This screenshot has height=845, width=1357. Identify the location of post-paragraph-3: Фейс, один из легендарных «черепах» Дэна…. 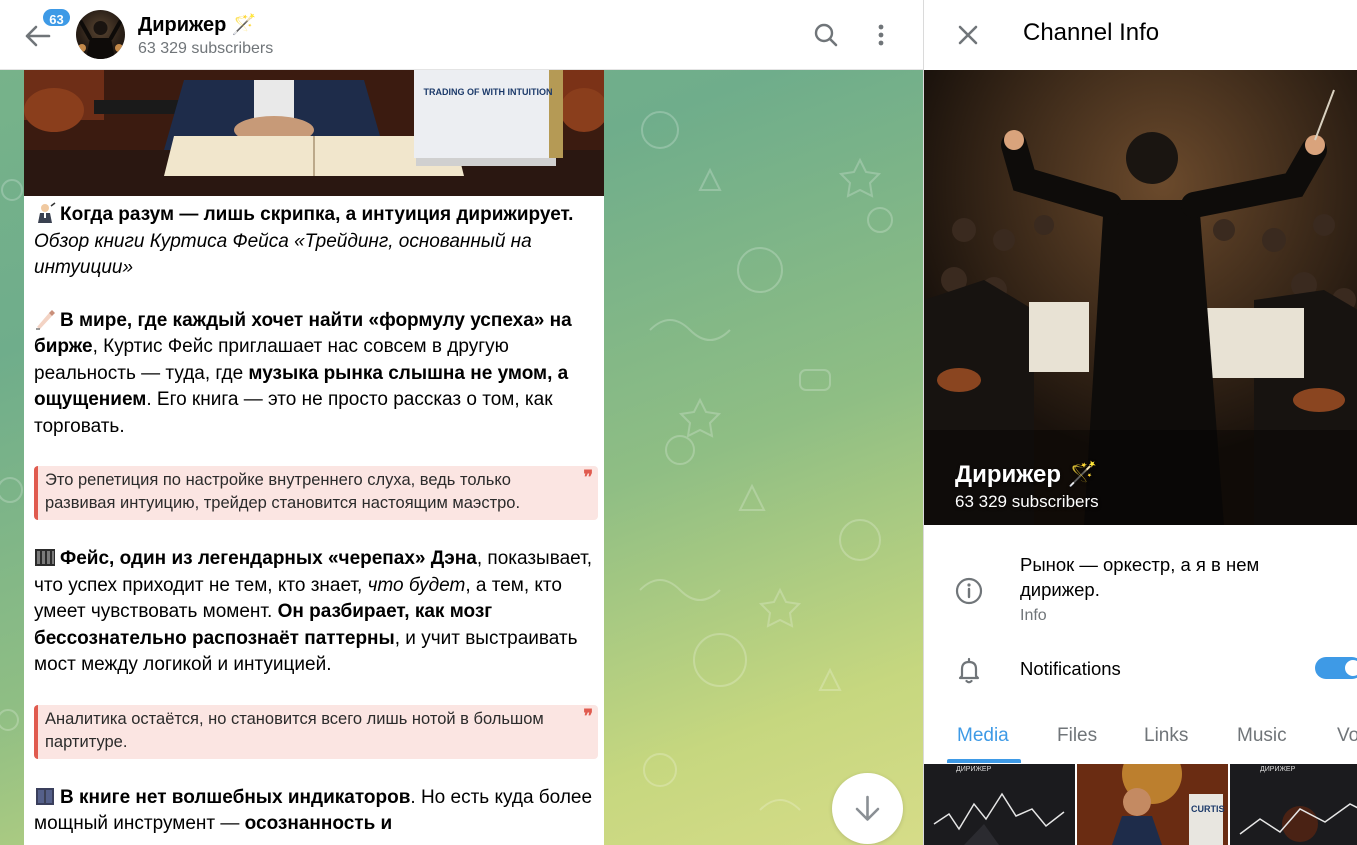
(313, 610).